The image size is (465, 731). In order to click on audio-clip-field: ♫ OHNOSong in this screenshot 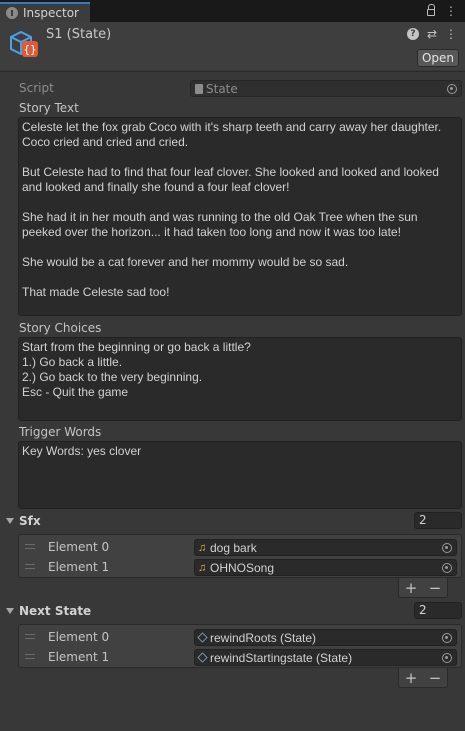, I will do `click(325, 567)`.